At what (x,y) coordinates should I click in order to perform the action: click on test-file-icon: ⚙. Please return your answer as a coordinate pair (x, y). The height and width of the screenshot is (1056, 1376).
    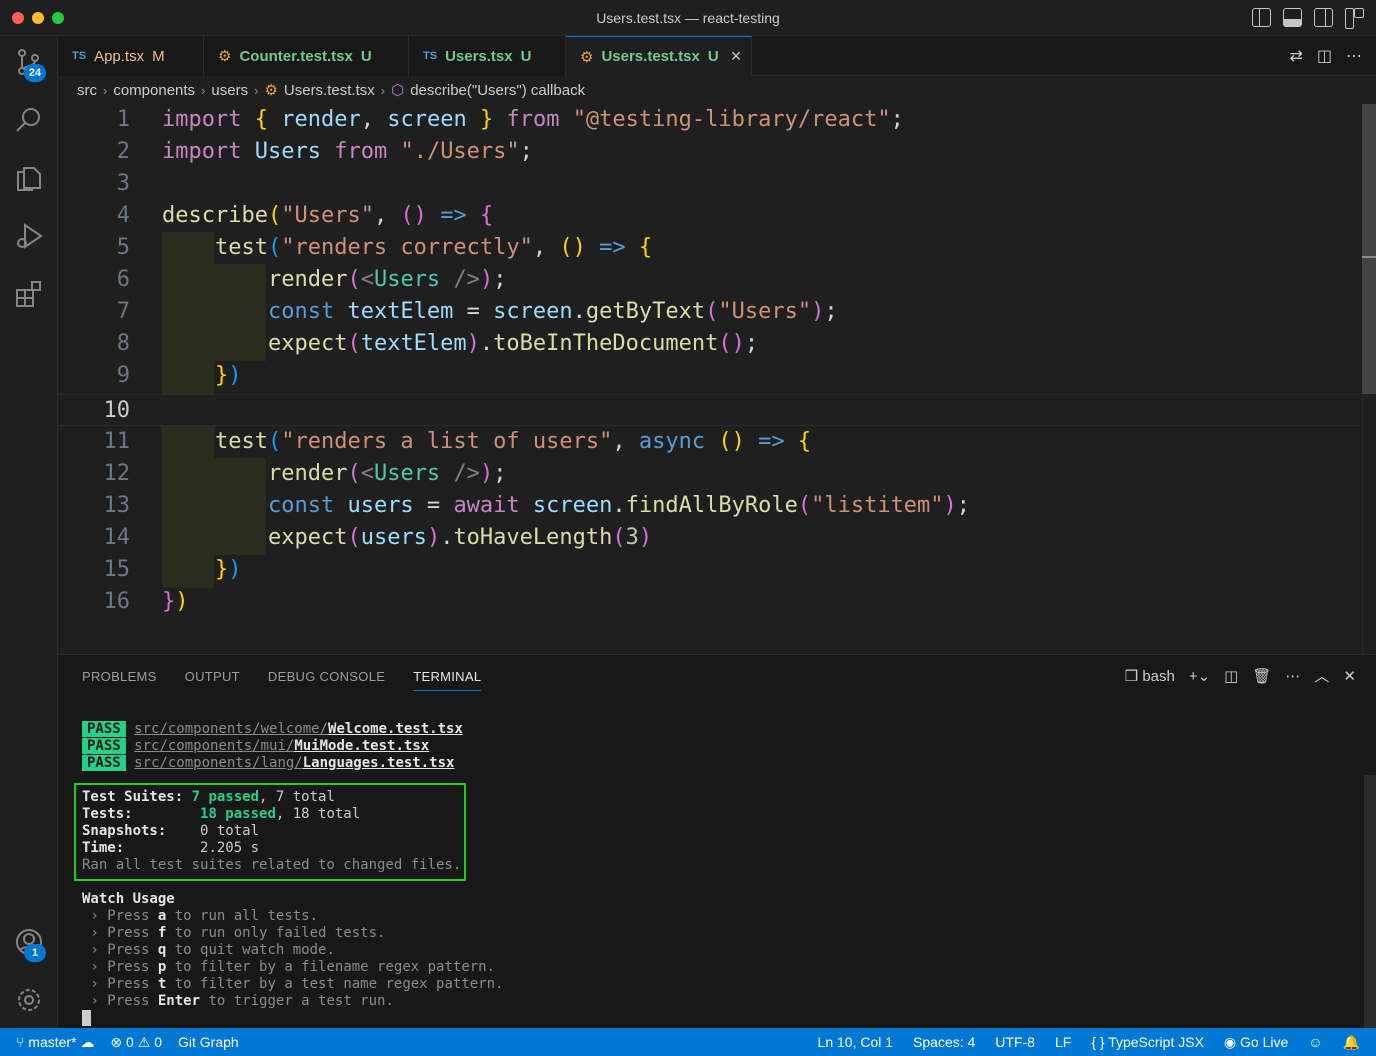
    Looking at the image, I should click on (271, 90).